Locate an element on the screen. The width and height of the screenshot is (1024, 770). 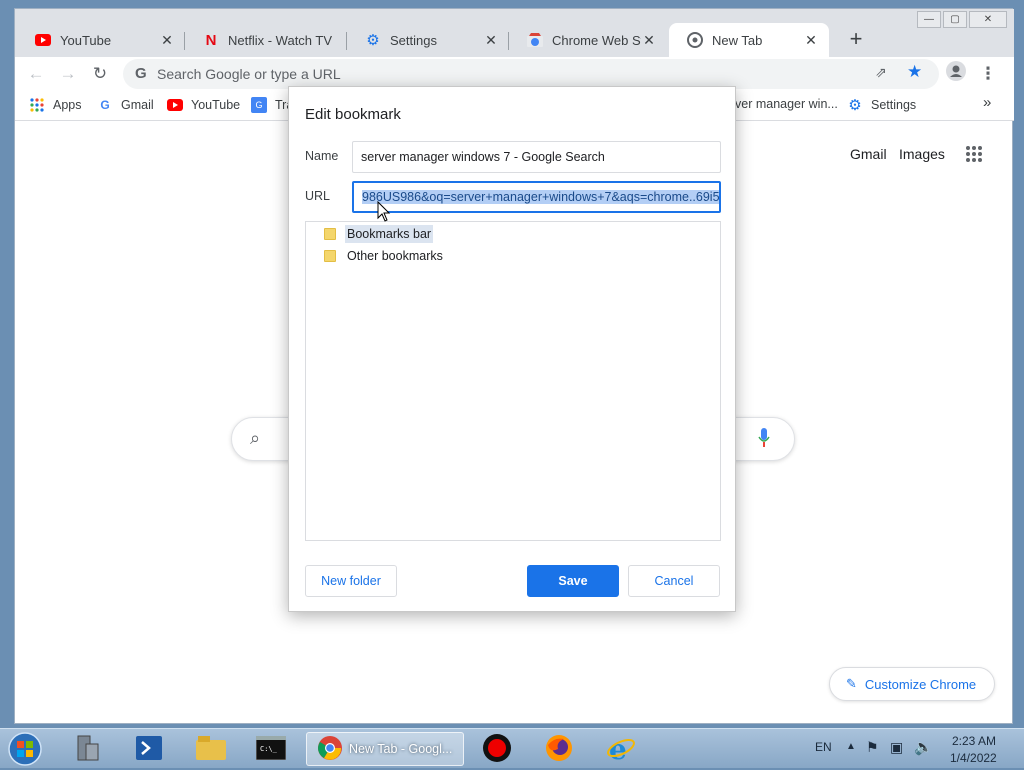
folder-other-bookmarks: Other bookmarks is located at coordinates (384, 256).